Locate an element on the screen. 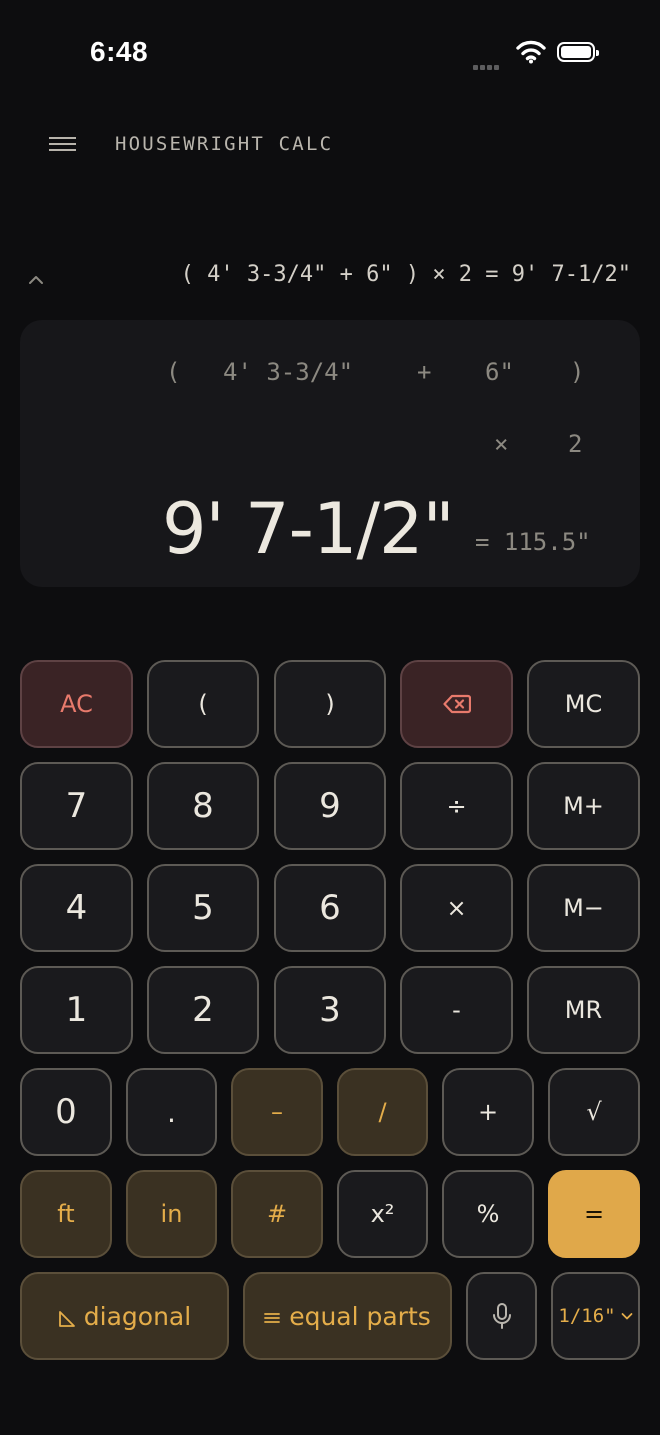 The image size is (660, 1435). fraction-dash-button: – is located at coordinates (277, 1112).